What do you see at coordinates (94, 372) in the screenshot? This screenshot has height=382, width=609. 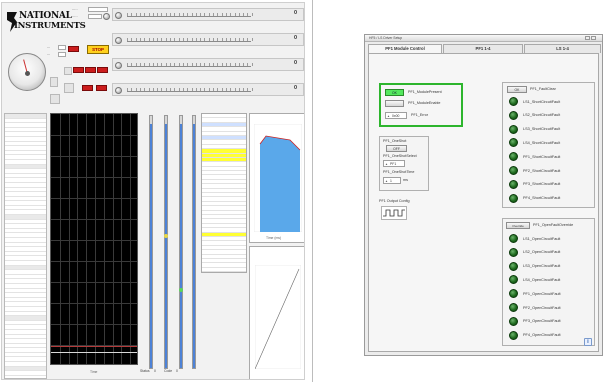 I see `graph-x-label: Time` at bounding box center [94, 372].